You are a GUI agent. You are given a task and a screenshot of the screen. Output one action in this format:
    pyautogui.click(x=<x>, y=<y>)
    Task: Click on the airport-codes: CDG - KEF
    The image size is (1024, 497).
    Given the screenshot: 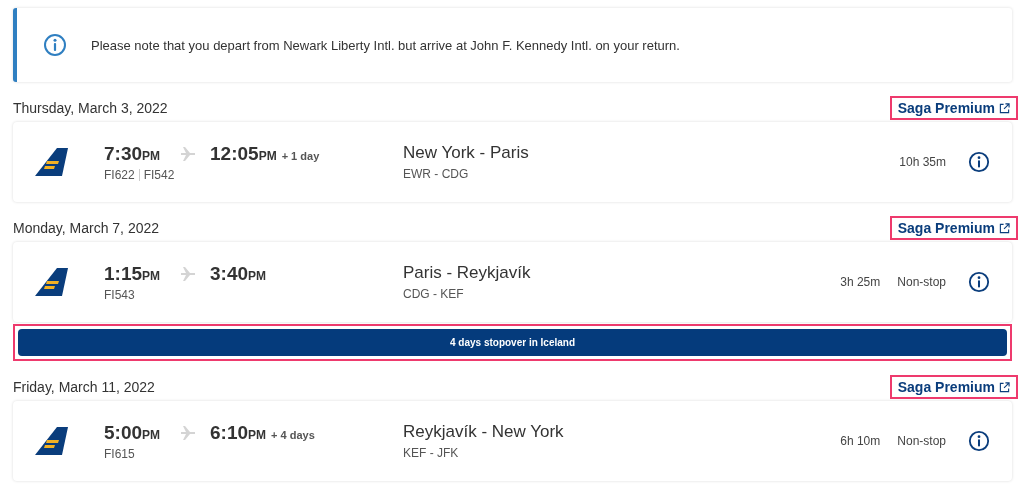 What is the action you would take?
    pyautogui.click(x=434, y=294)
    